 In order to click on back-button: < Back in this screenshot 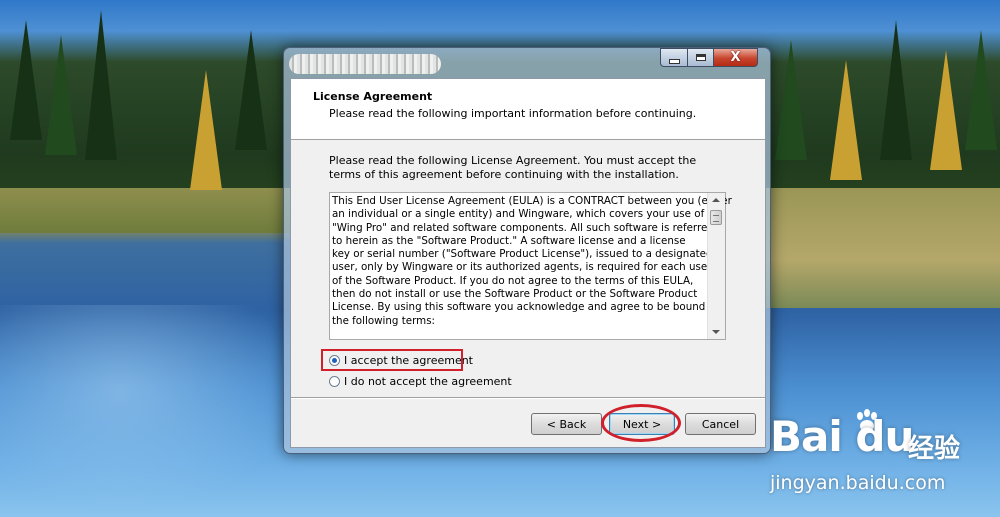, I will do `click(566, 424)`.